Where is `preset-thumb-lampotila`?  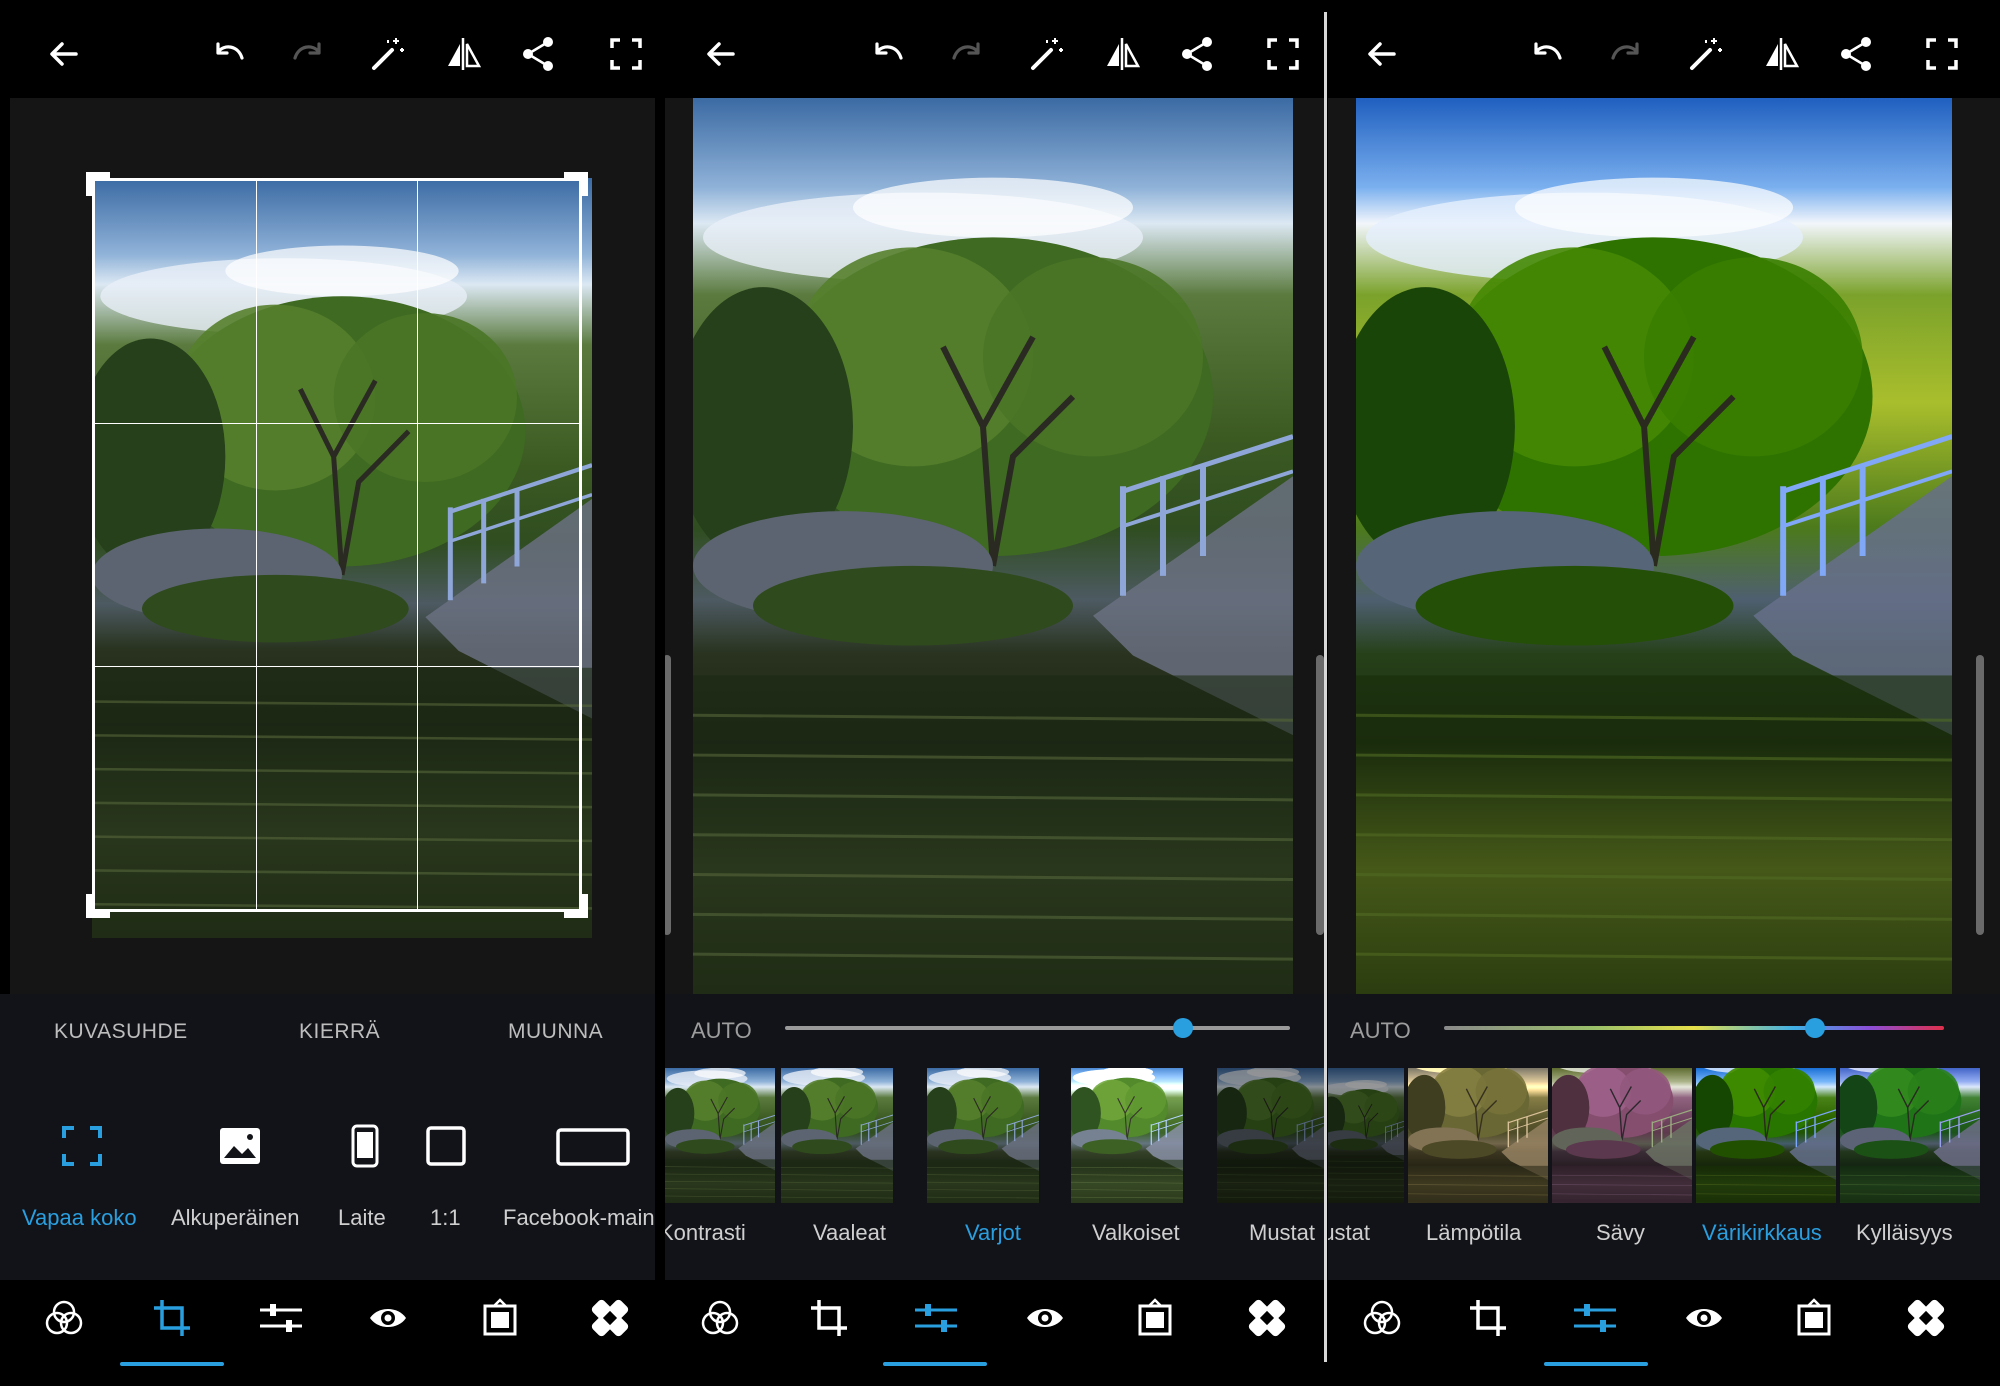
preset-thumb-lampotila is located at coordinates (1478, 1135).